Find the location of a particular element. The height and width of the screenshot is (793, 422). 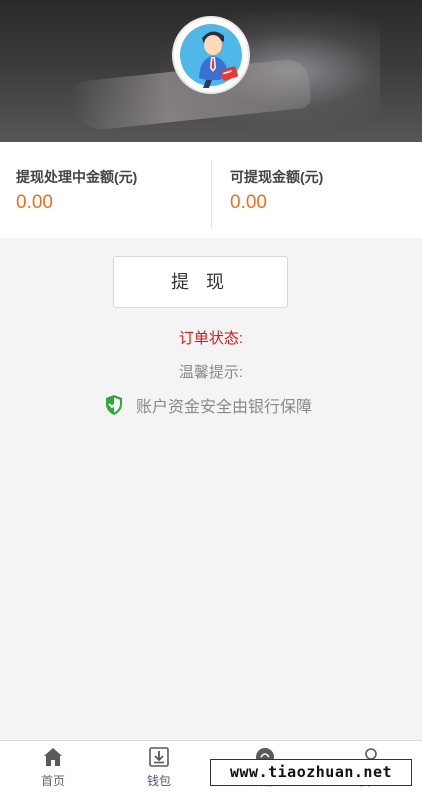

order-status-label: 订单状态: is located at coordinates (211, 338).